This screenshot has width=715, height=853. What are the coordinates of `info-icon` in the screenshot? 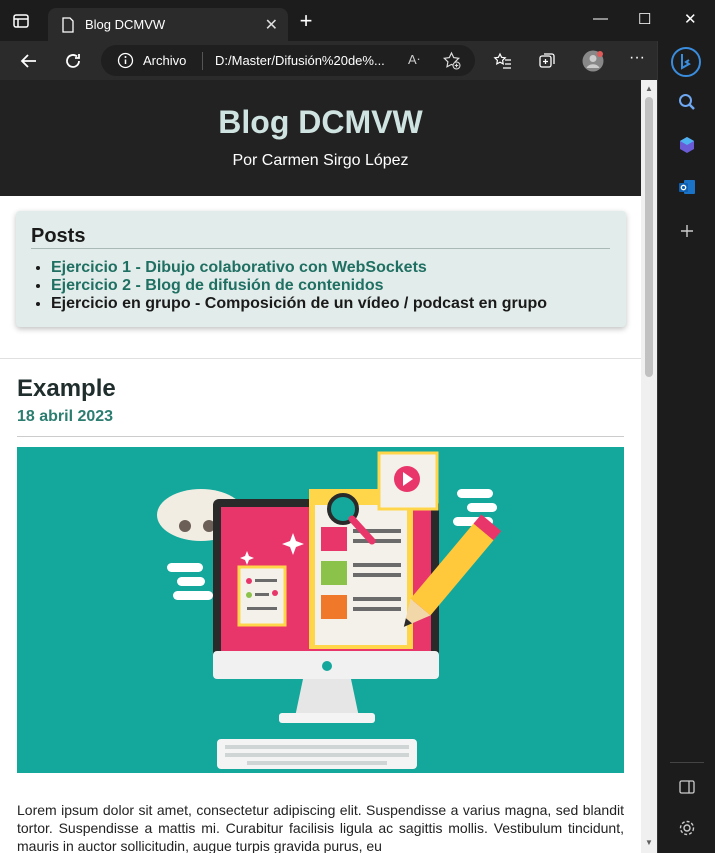 It's located at (125, 60).